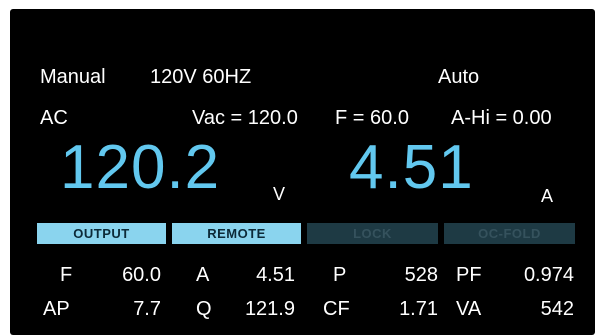 This screenshot has height=335, width=603. I want to click on indicator-oc-fold: OC-FOLD, so click(509, 233).